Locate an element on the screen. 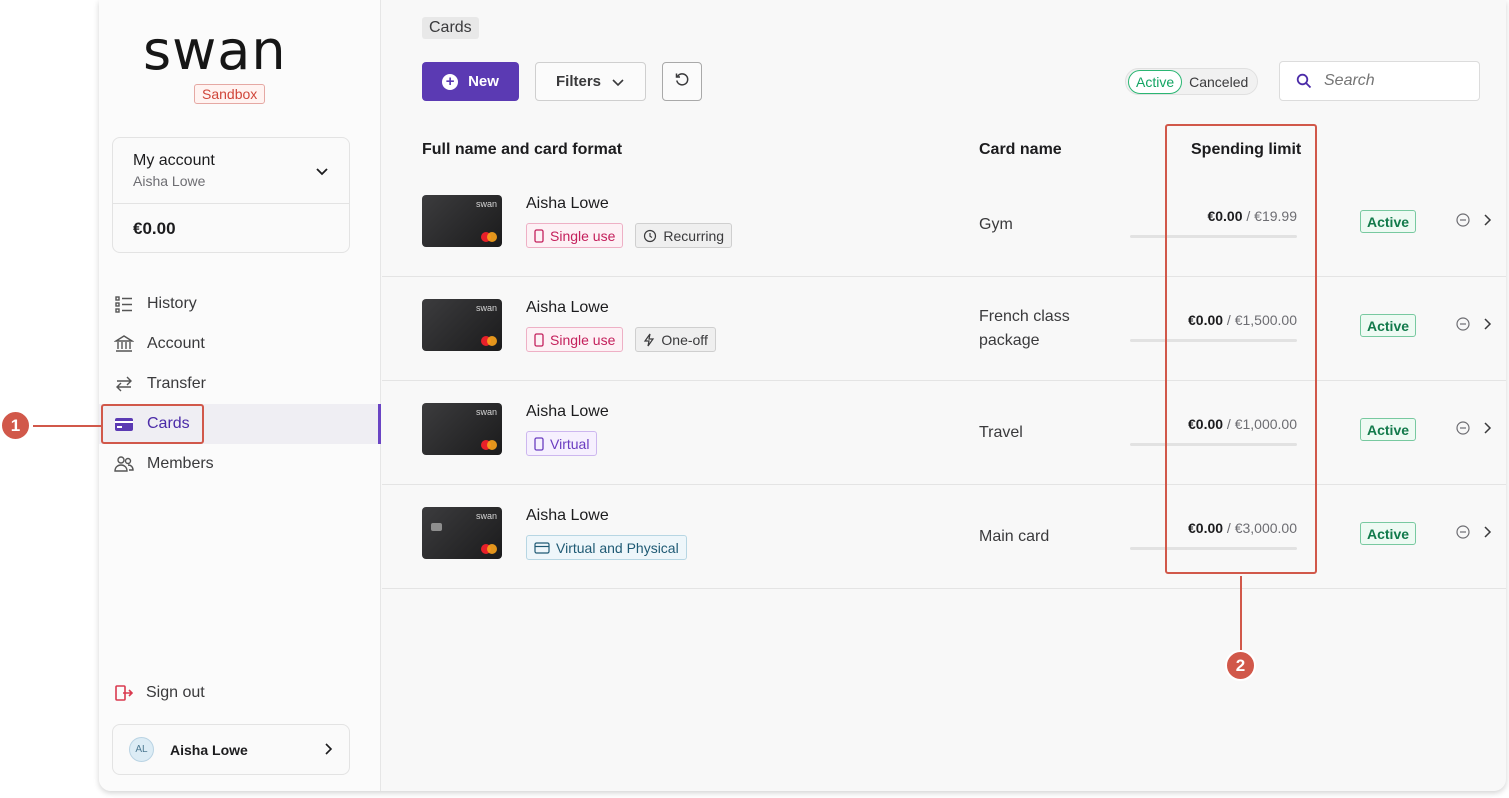  environment-badge: Sandbox is located at coordinates (230, 94).